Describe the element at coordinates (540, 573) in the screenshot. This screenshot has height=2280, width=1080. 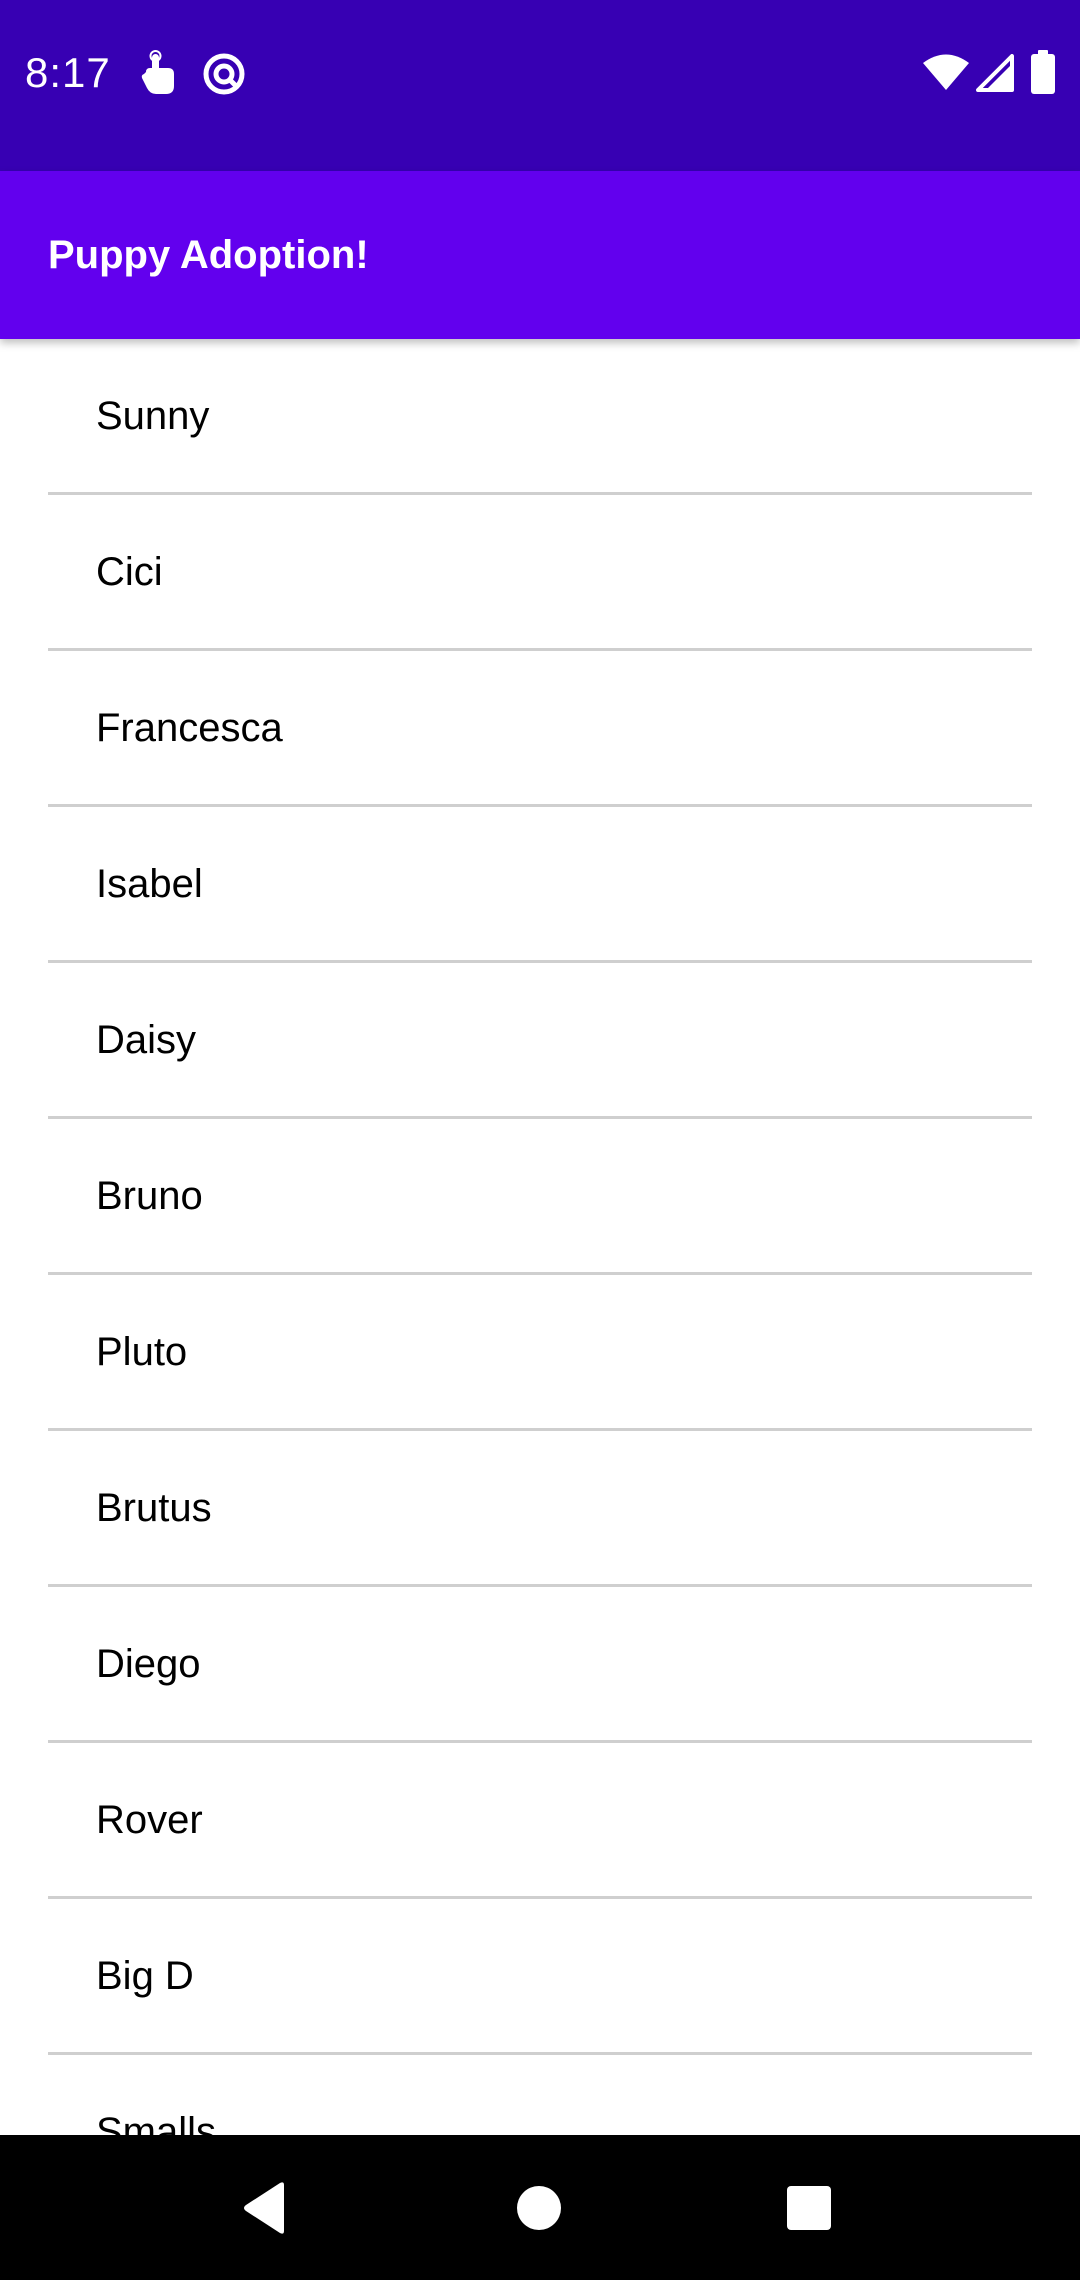
I see `puppy-list-item: Cici` at that location.